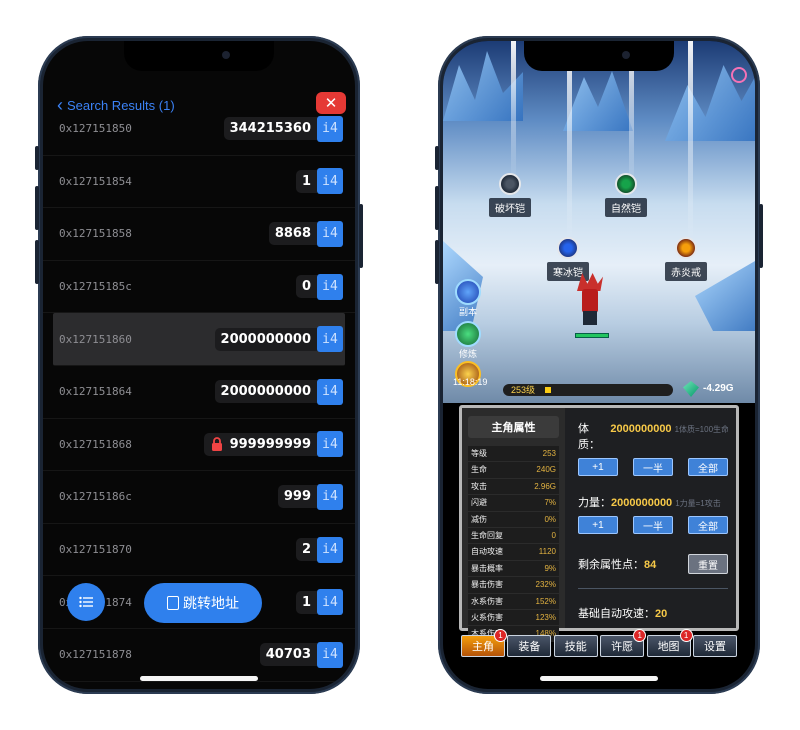 This screenshot has height=730, width=800. I want to click on value-group: 8868 i4, so click(305, 233).